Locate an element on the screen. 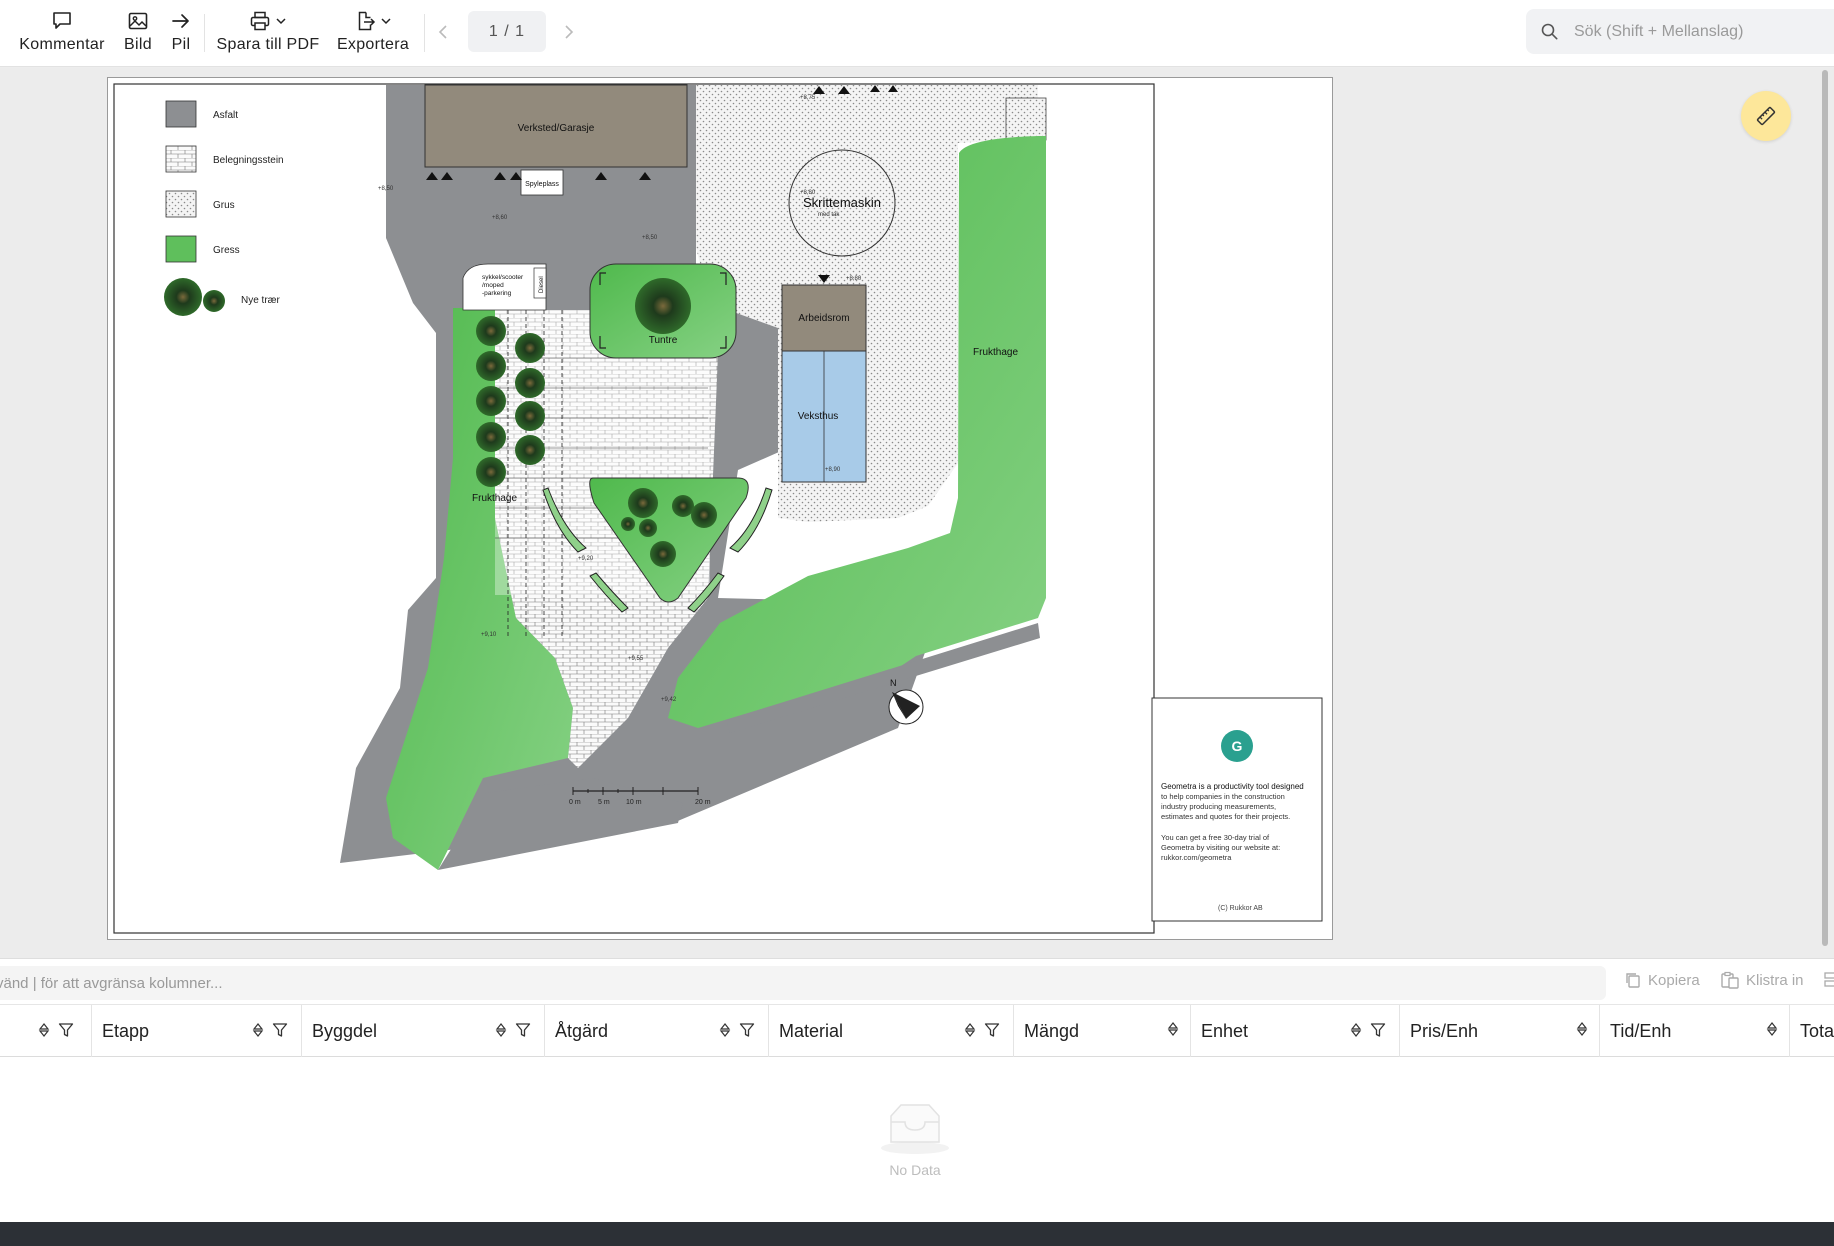 Image resolution: width=1834 pixels, height=1246 pixels. bike-parking-label: -parkering is located at coordinates (497, 293).